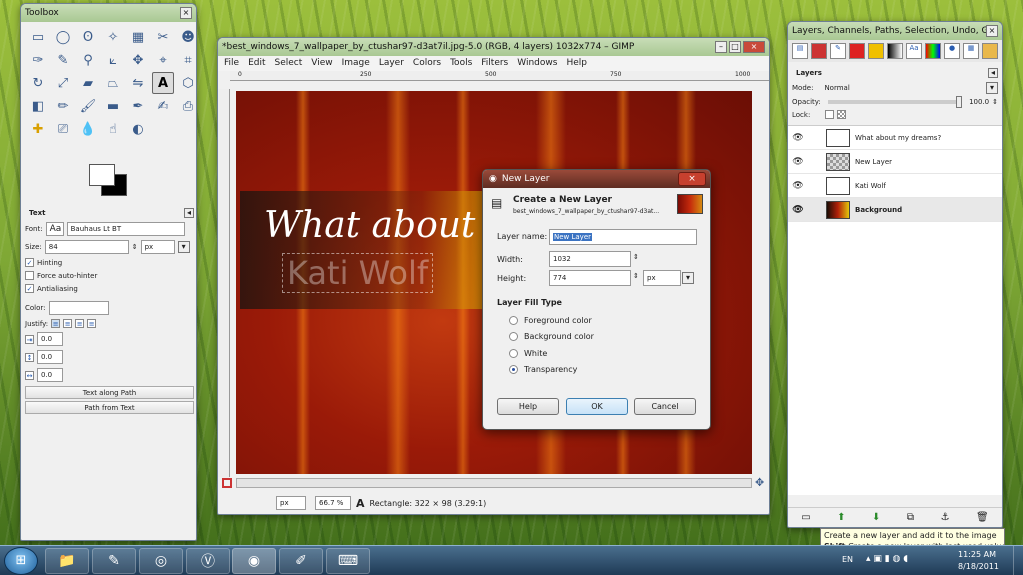 This screenshot has height=575, width=1023. I want to click on layer-row: 👁 What about my dreams?, so click(895, 138).